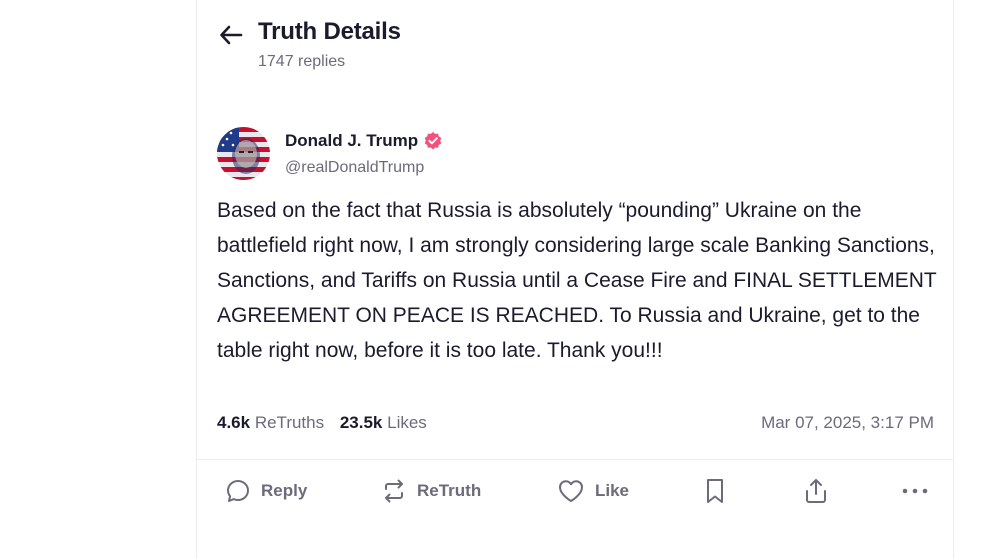 The height and width of the screenshot is (559, 995). Describe the element at coordinates (354, 168) in the screenshot. I see `author-handle: @realDonaldTrump` at that location.